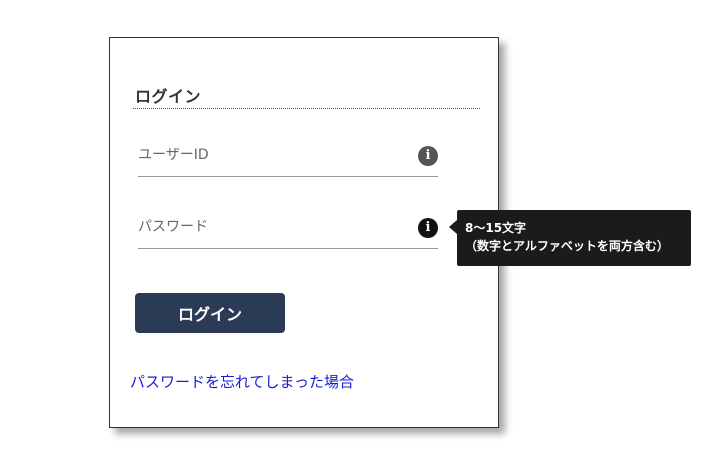 The width and height of the screenshot is (714, 463). What do you see at coordinates (268, 155) in the screenshot?
I see `username-input` at bounding box center [268, 155].